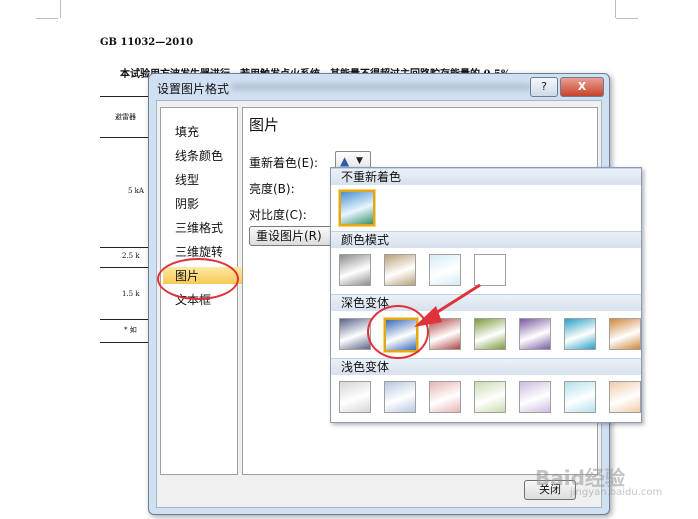  Describe the element at coordinates (293, 236) in the screenshot. I see `reset-picture-button: 重设图片(R)` at that location.